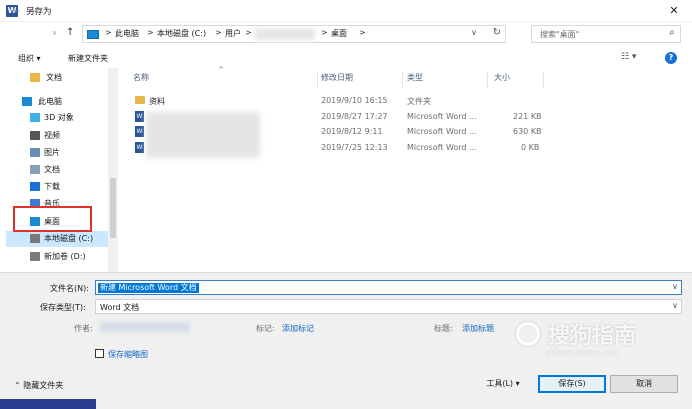 This screenshot has width=692, height=409. What do you see at coordinates (29, 58) in the screenshot?
I see `organize-menu: 组织 ▾` at bounding box center [29, 58].